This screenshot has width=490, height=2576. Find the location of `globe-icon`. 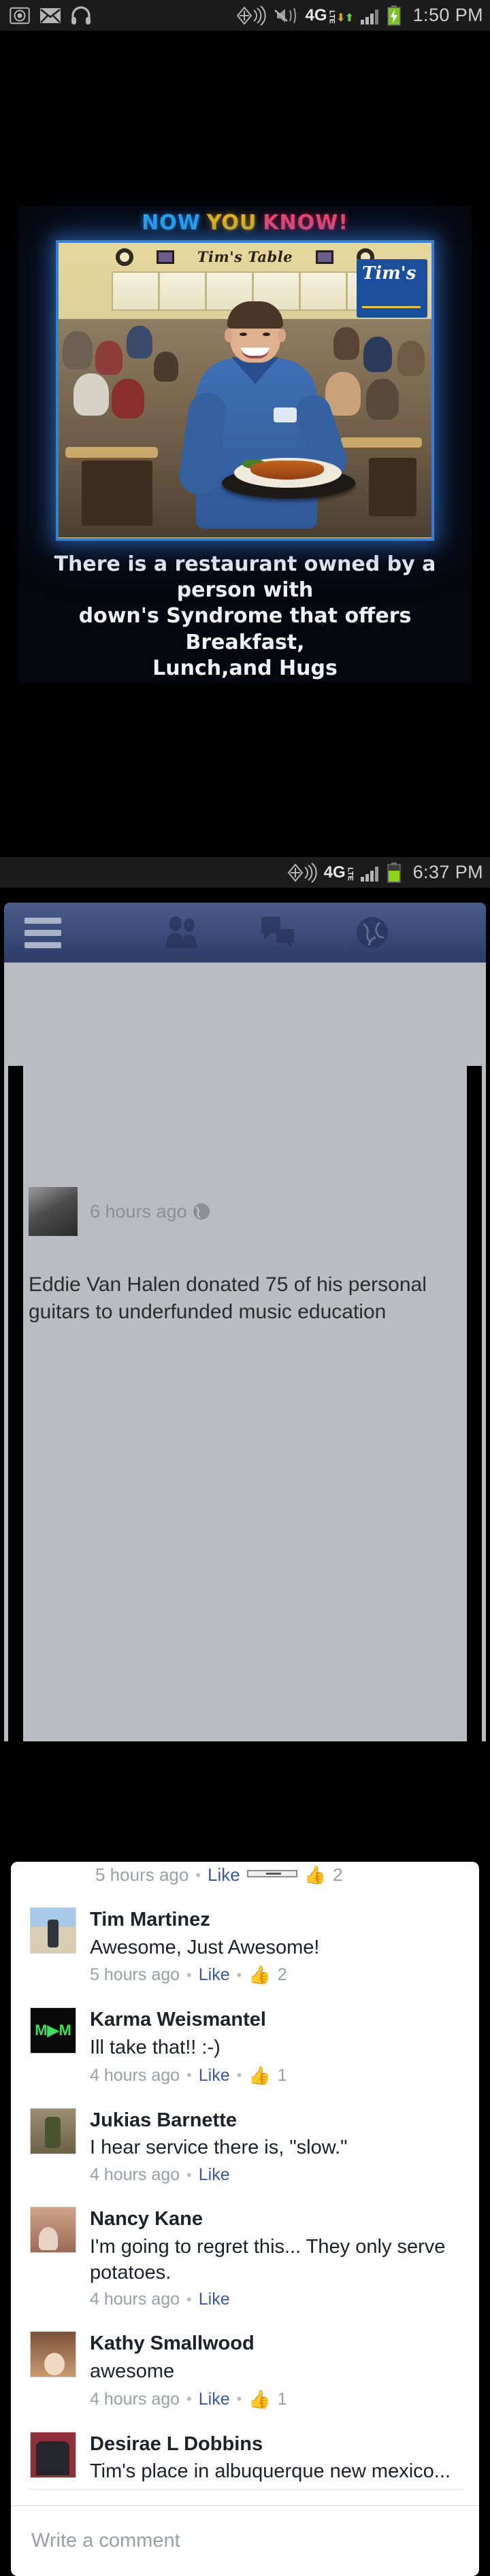

globe-icon is located at coordinates (202, 1211).